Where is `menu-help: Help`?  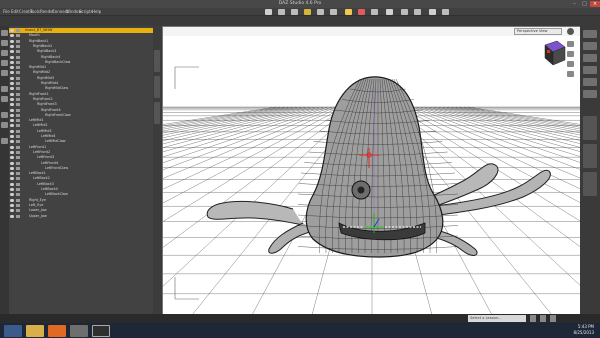 menu-help: Help is located at coordinates (96, 12).